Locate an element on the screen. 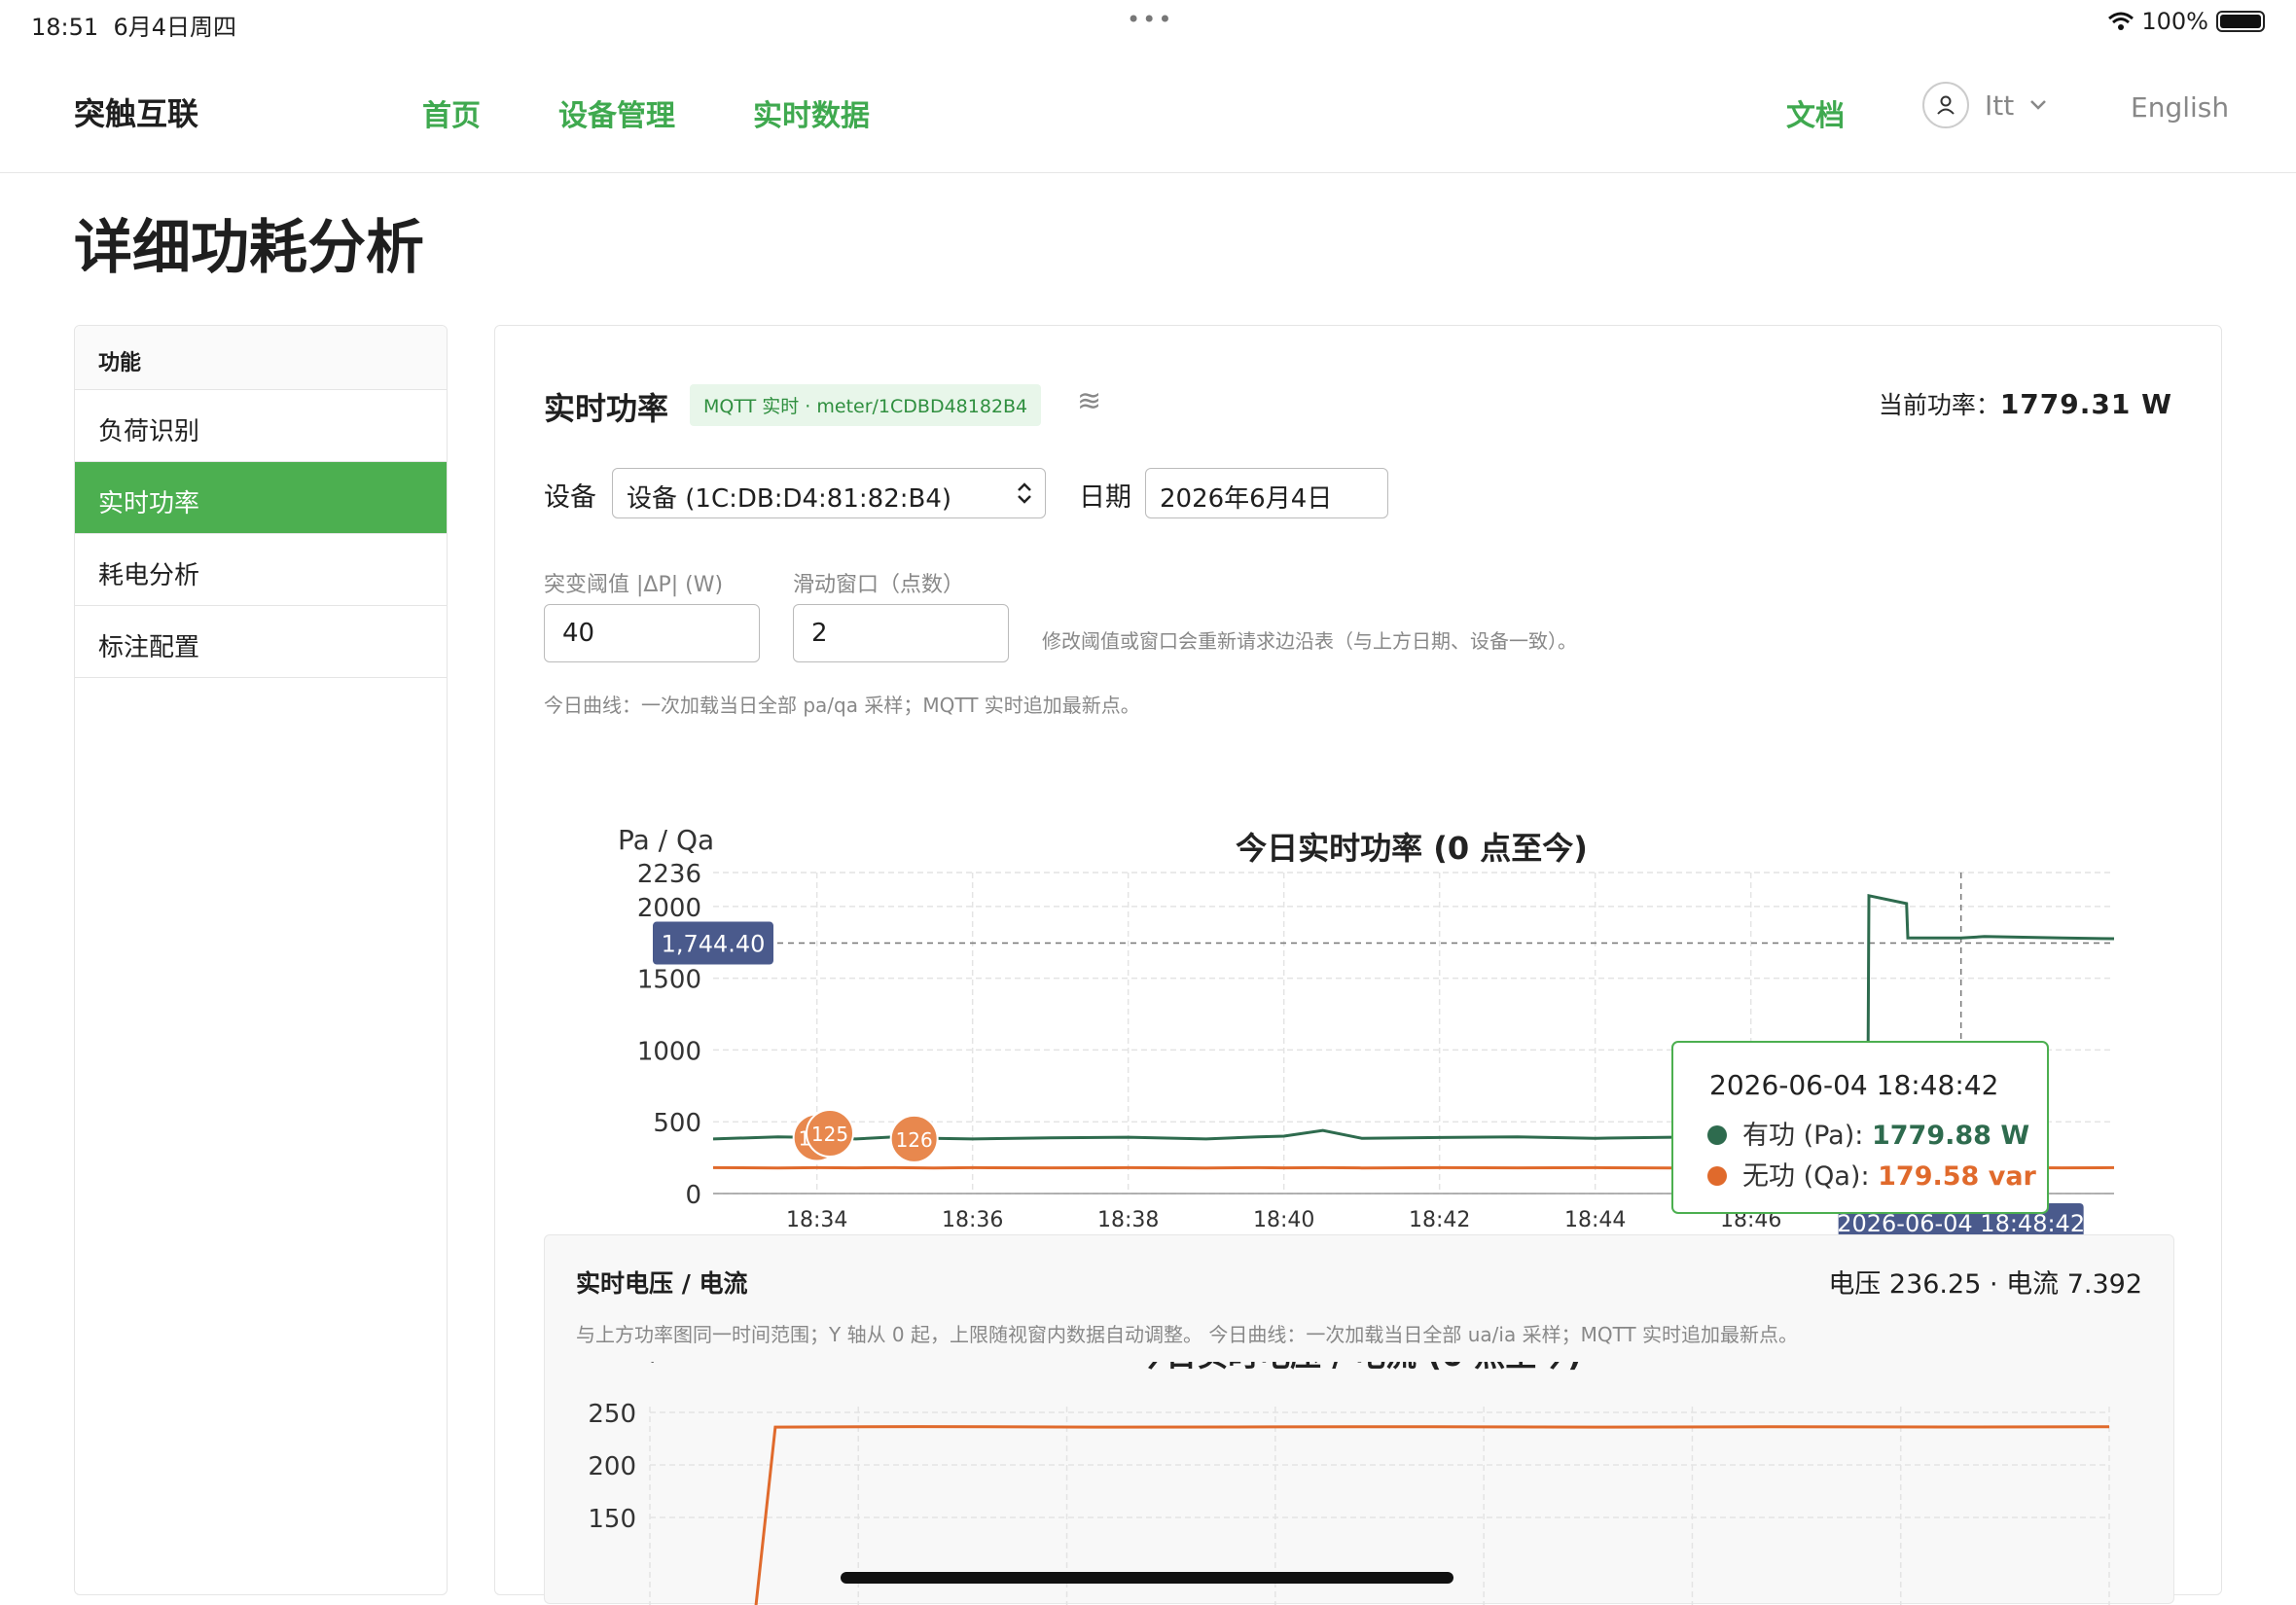 The width and height of the screenshot is (2296, 1605). user-menu: Itt is located at coordinates (1984, 105).